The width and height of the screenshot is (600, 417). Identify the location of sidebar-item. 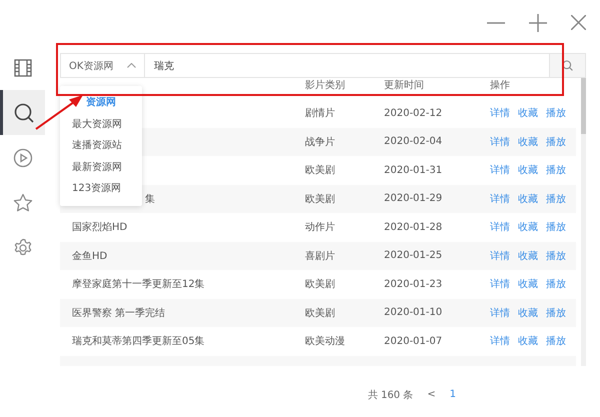
(22, 112).